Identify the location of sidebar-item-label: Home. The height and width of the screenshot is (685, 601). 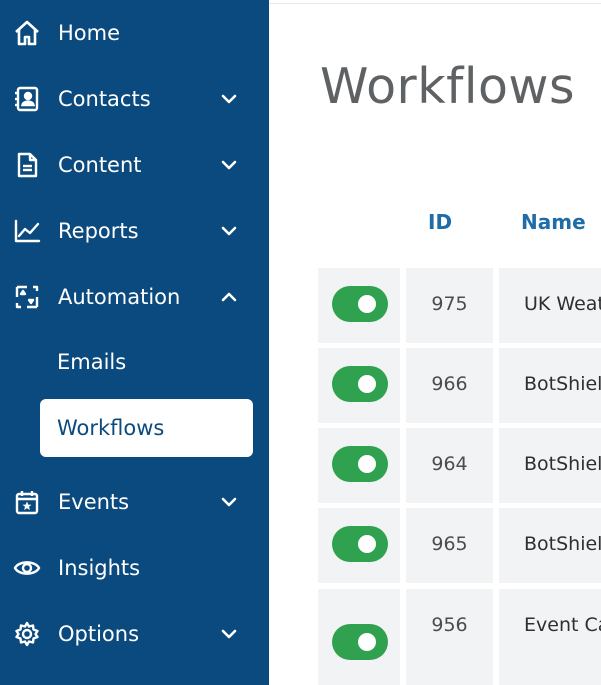
(89, 33).